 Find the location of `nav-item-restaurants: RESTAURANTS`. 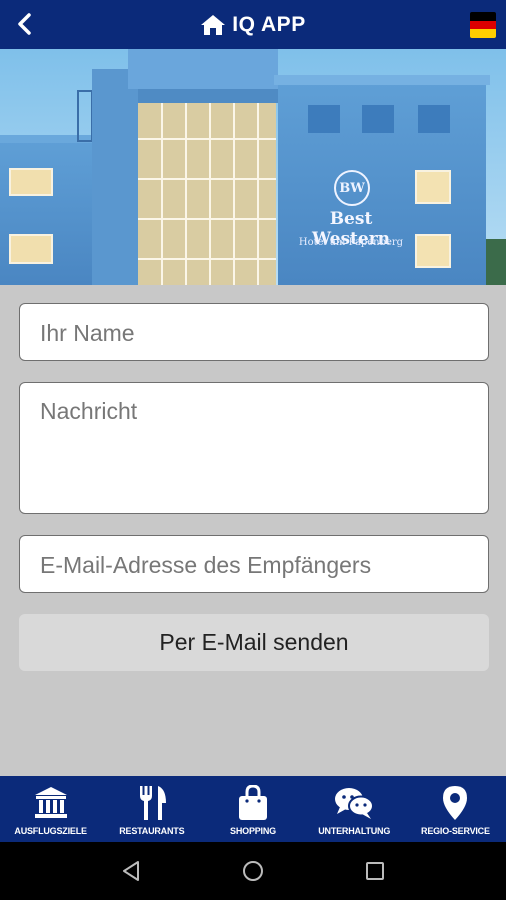

nav-item-restaurants: RESTAURANTS is located at coordinates (151, 809).